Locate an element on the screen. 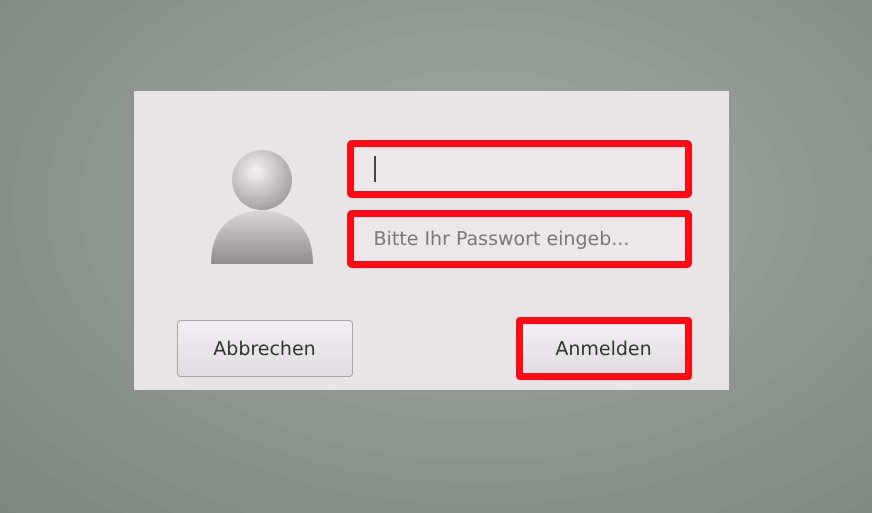 This screenshot has width=872, height=513. login-button: Anmelden is located at coordinates (604, 348).